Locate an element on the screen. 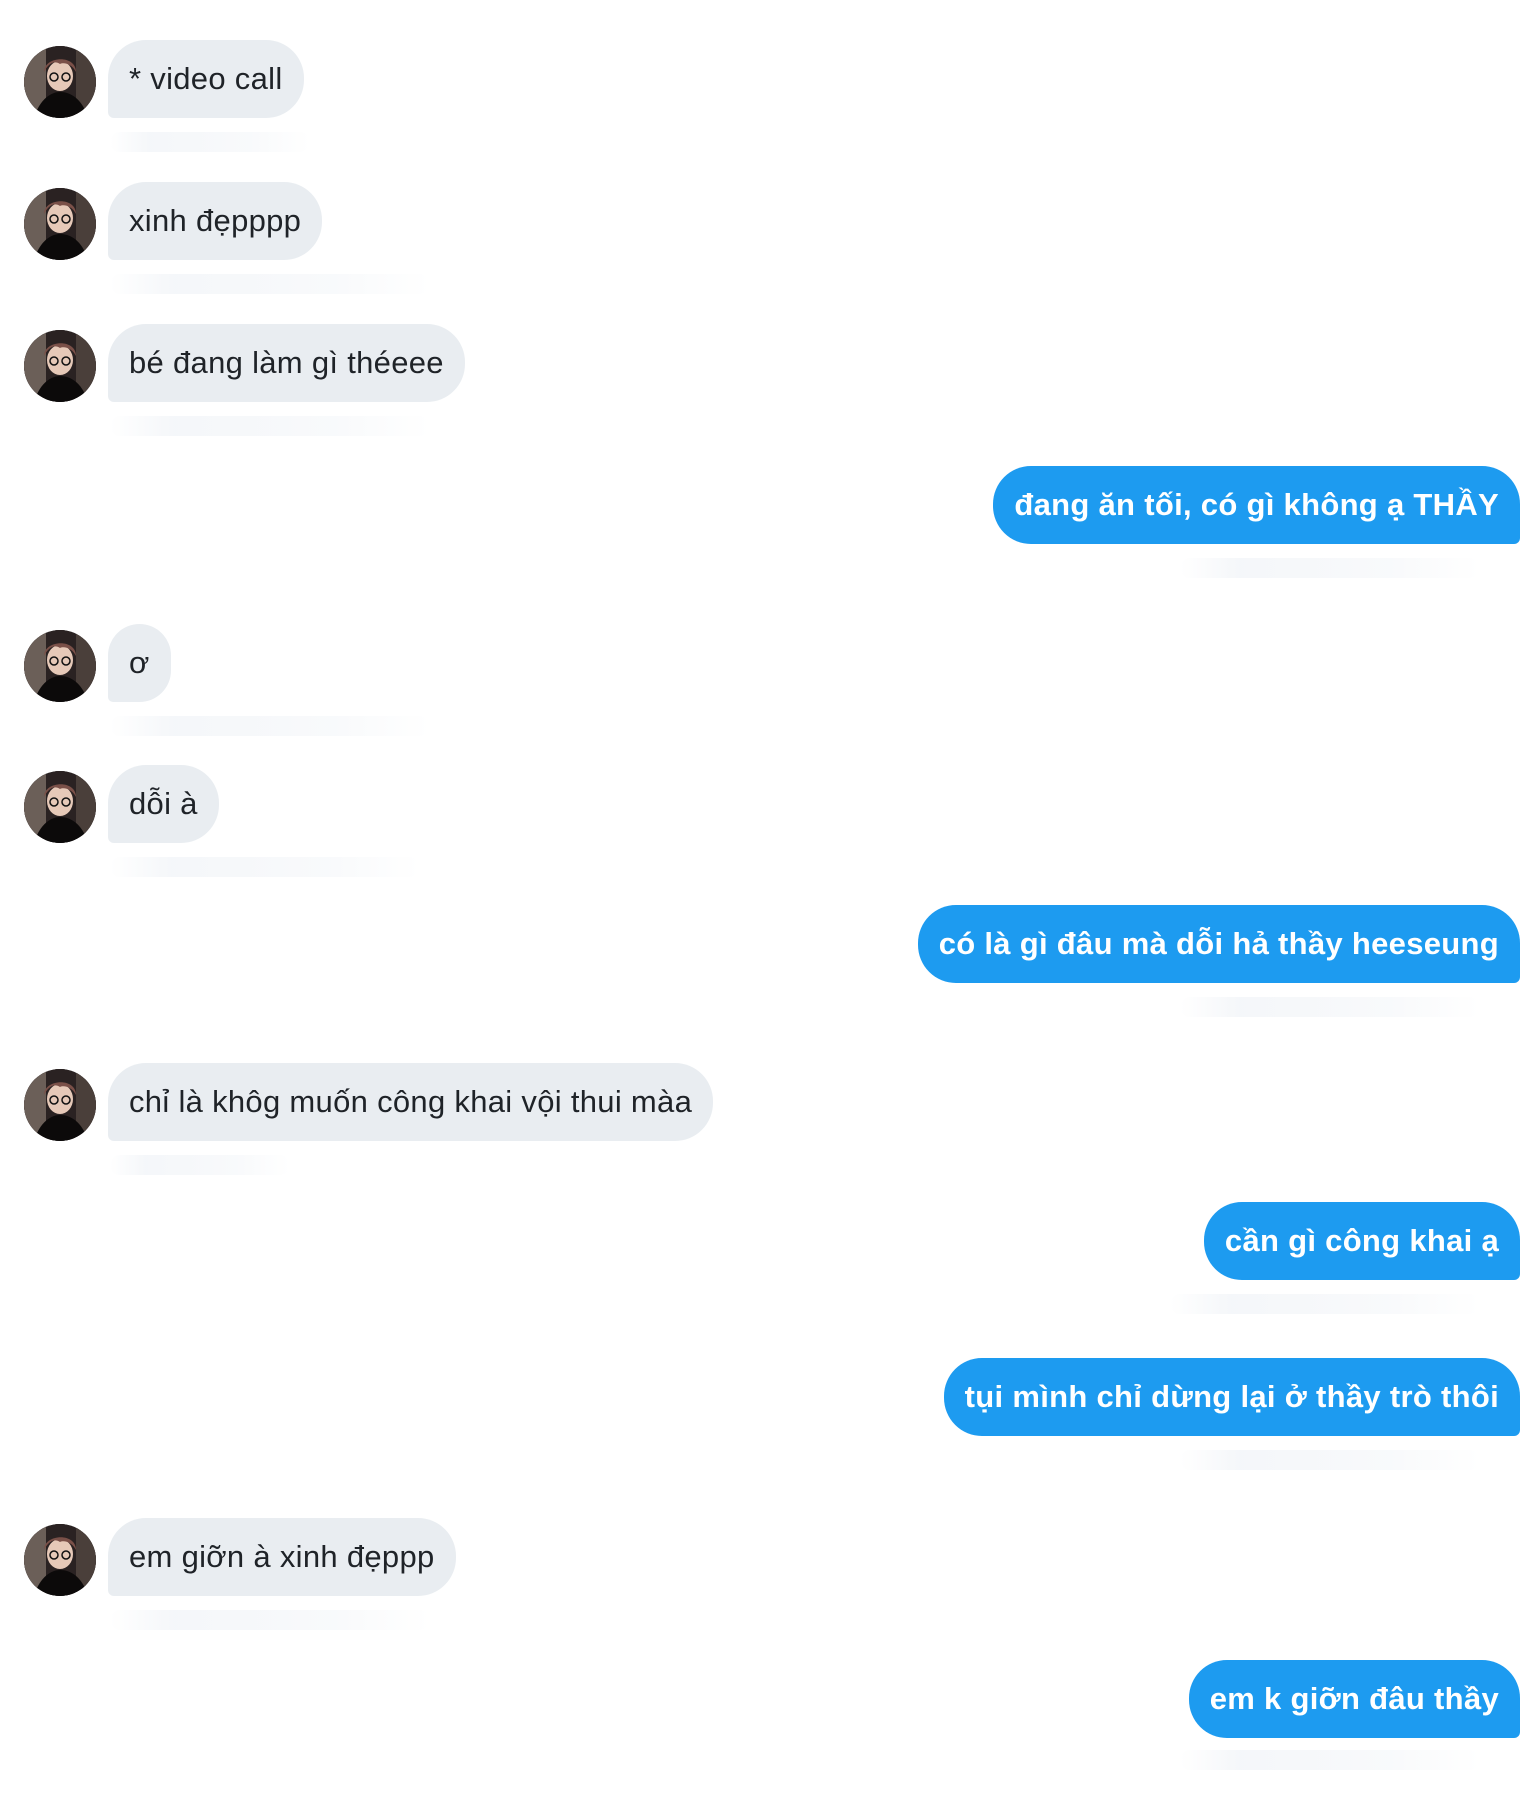 The height and width of the screenshot is (1800, 1536). message-row-outgoing: tụi mình chỉ dừng lại ở thầy trò thôi is located at coordinates (1210, 1414).